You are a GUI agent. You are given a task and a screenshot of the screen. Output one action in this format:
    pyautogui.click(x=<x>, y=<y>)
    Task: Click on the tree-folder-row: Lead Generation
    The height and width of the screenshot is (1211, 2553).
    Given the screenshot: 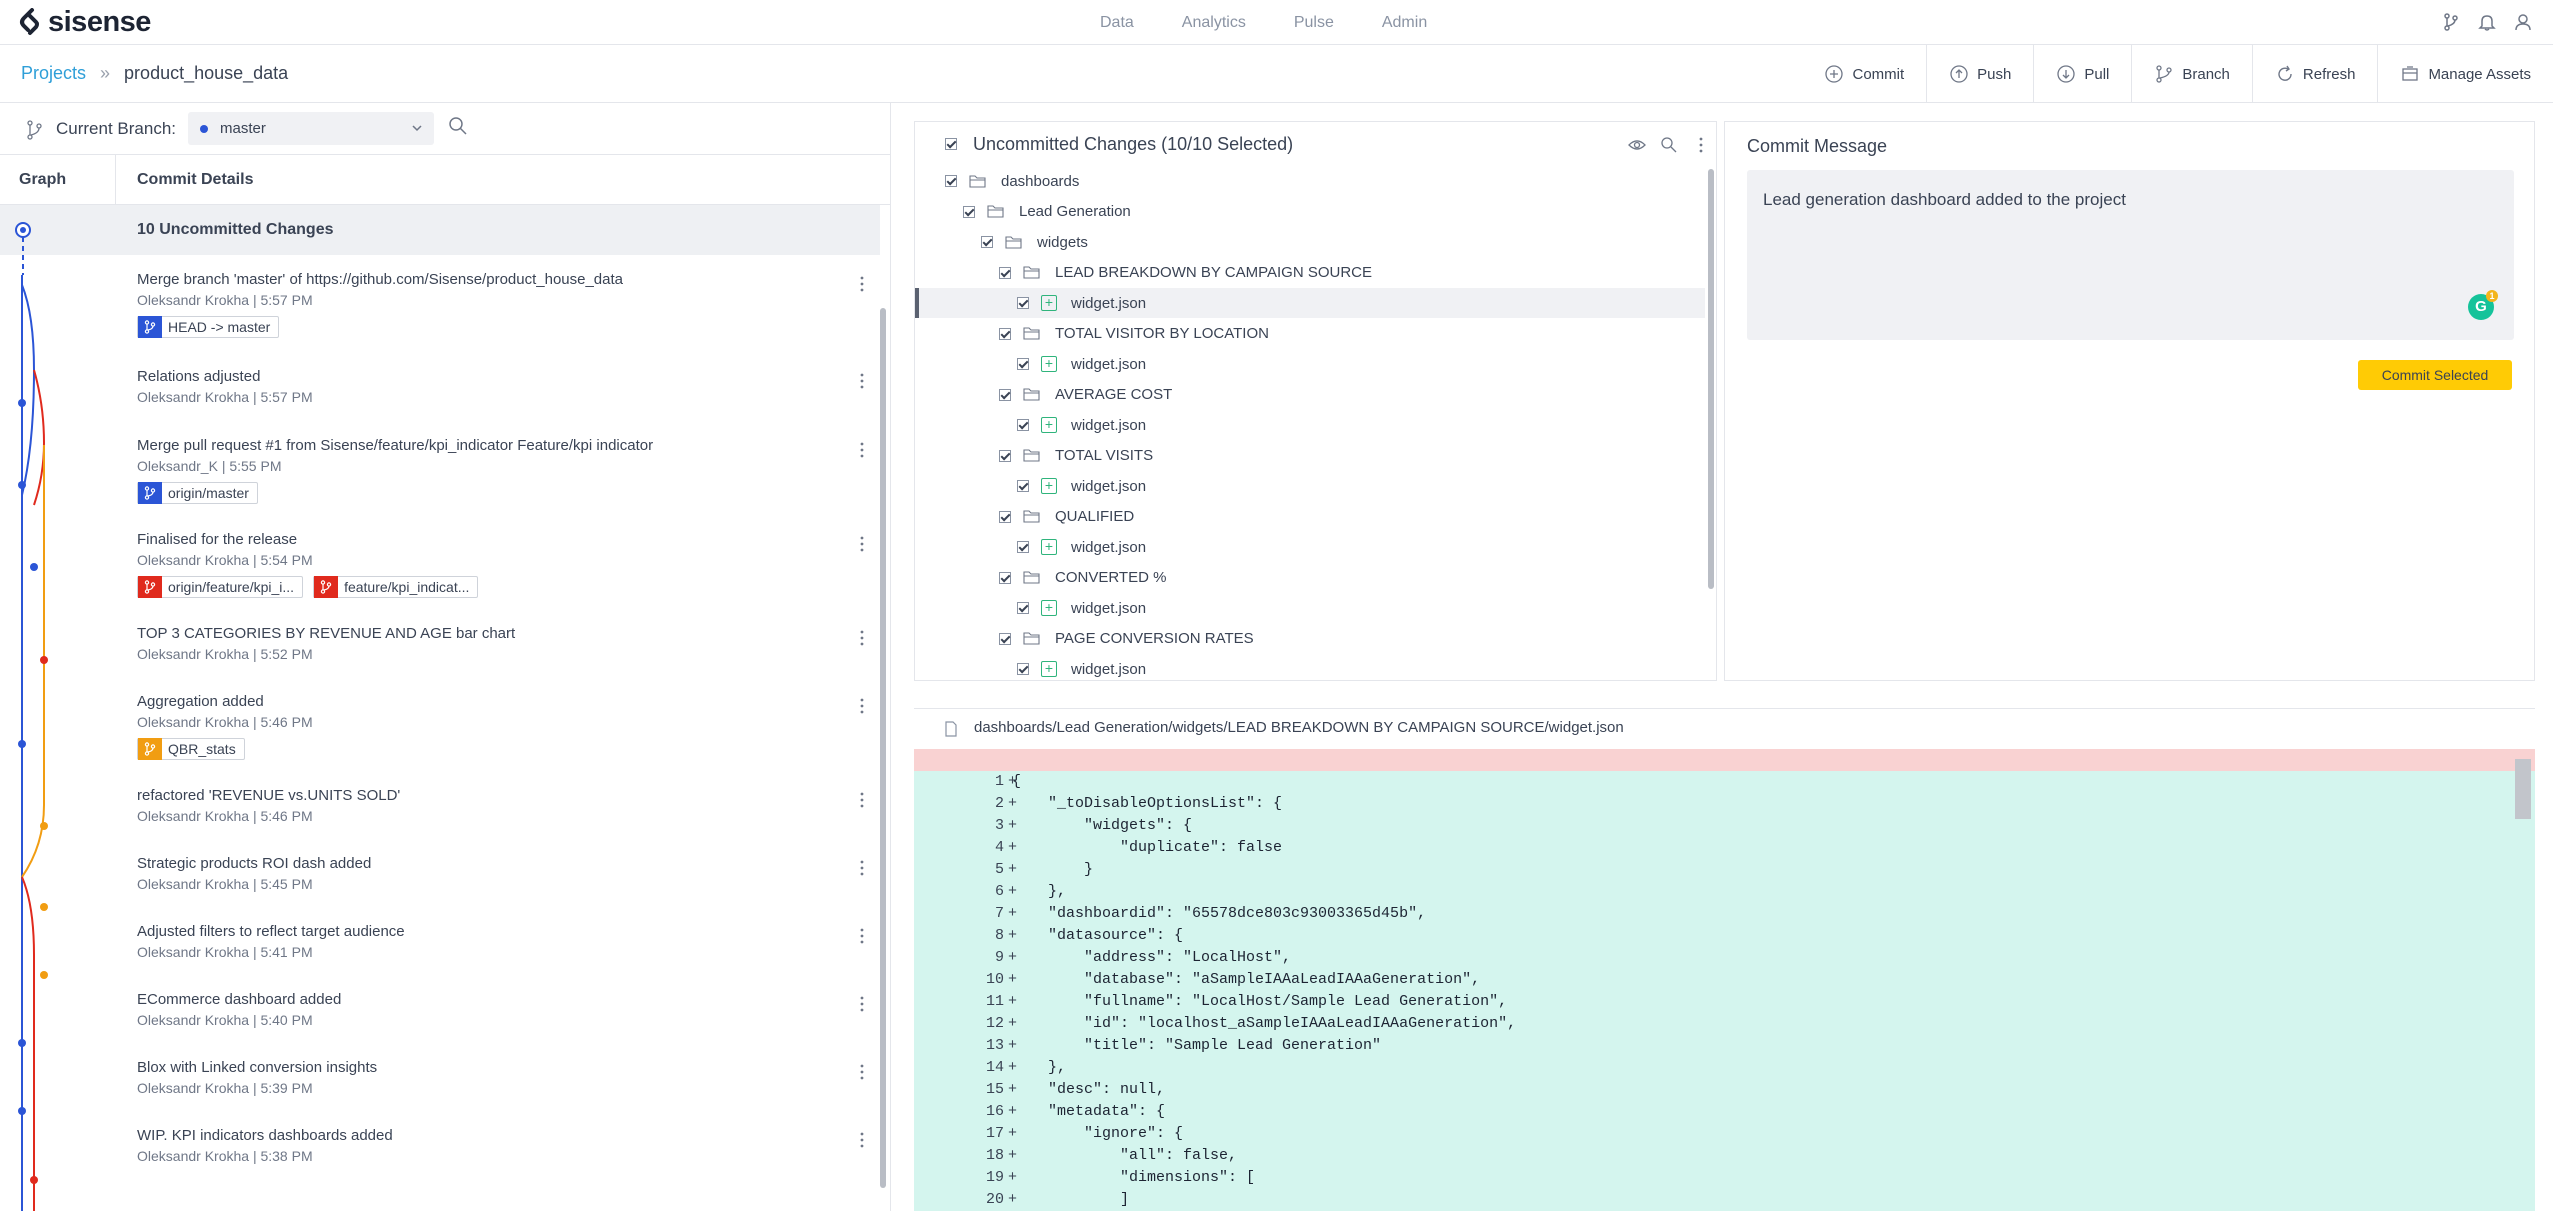 What is the action you would take?
    pyautogui.click(x=1310, y=212)
    